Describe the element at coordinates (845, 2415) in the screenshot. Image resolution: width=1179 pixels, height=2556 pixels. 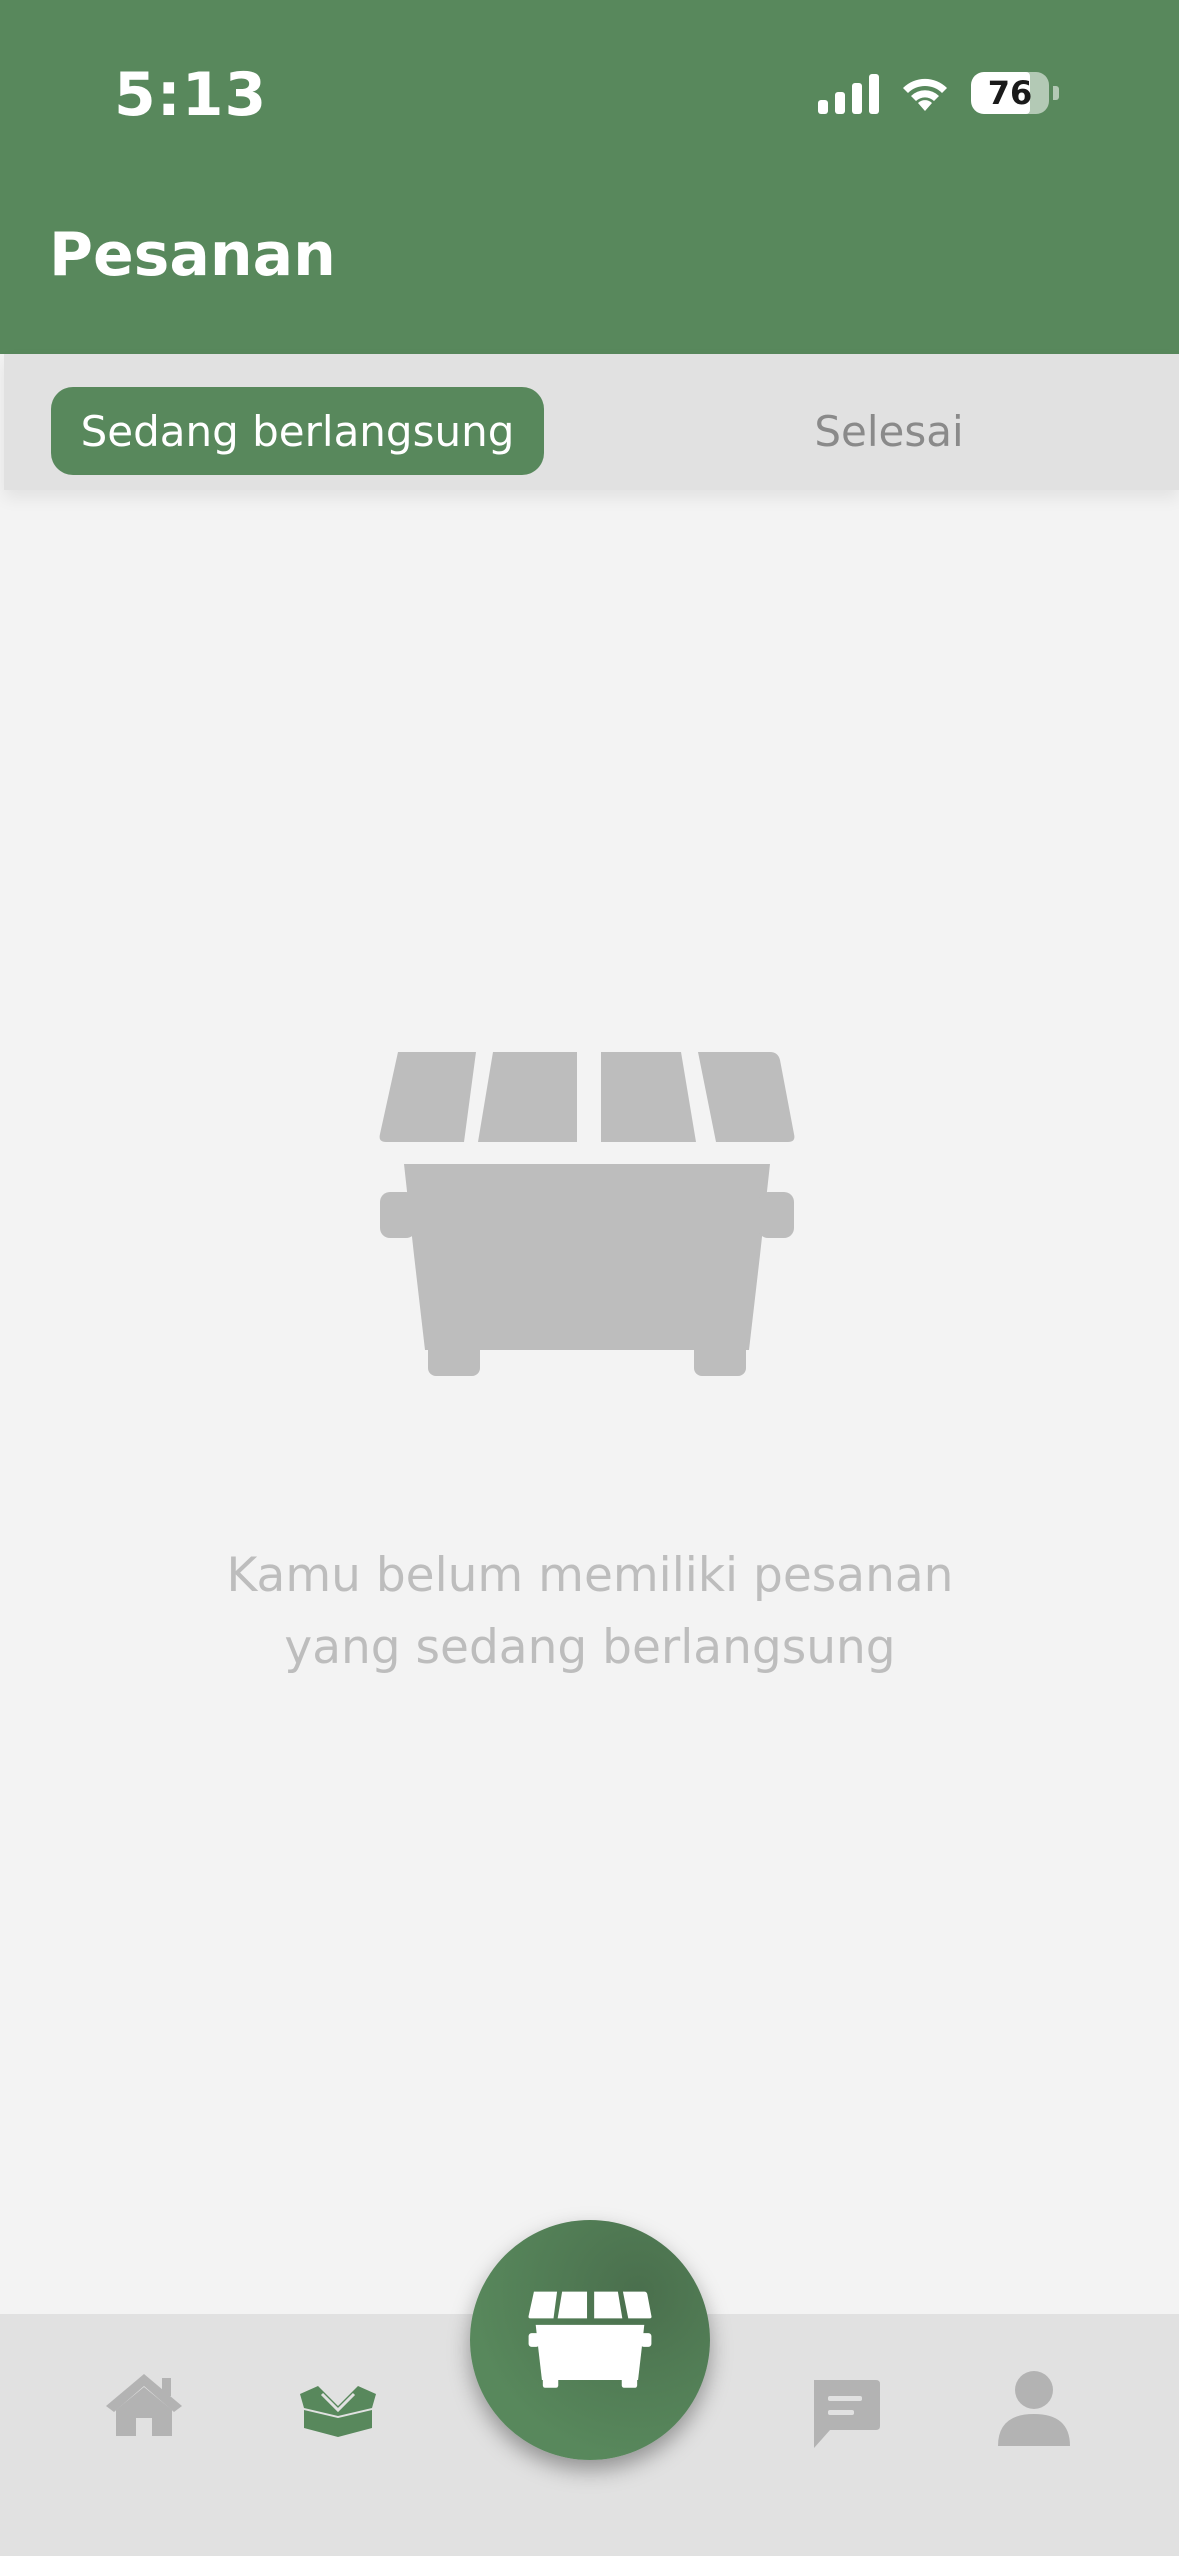
I see `chat-icon` at that location.